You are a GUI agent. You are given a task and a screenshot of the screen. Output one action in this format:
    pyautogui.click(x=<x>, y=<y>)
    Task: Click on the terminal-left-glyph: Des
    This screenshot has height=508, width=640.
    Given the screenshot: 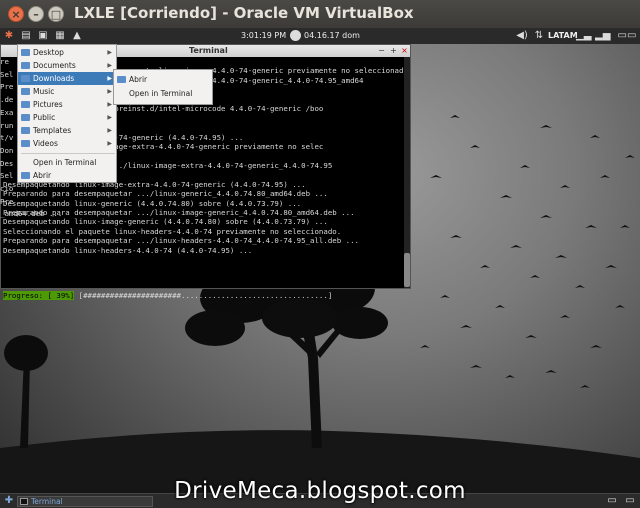 What is the action you would take?
    pyautogui.click(x=7, y=163)
    